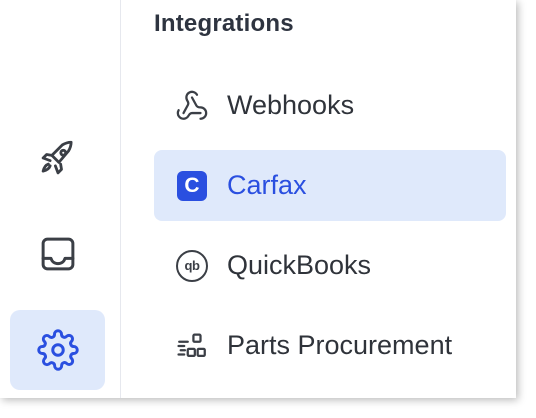 This screenshot has height=418, width=536. Describe the element at coordinates (267, 185) in the screenshot. I see `menu-item-label: Carfax` at that location.